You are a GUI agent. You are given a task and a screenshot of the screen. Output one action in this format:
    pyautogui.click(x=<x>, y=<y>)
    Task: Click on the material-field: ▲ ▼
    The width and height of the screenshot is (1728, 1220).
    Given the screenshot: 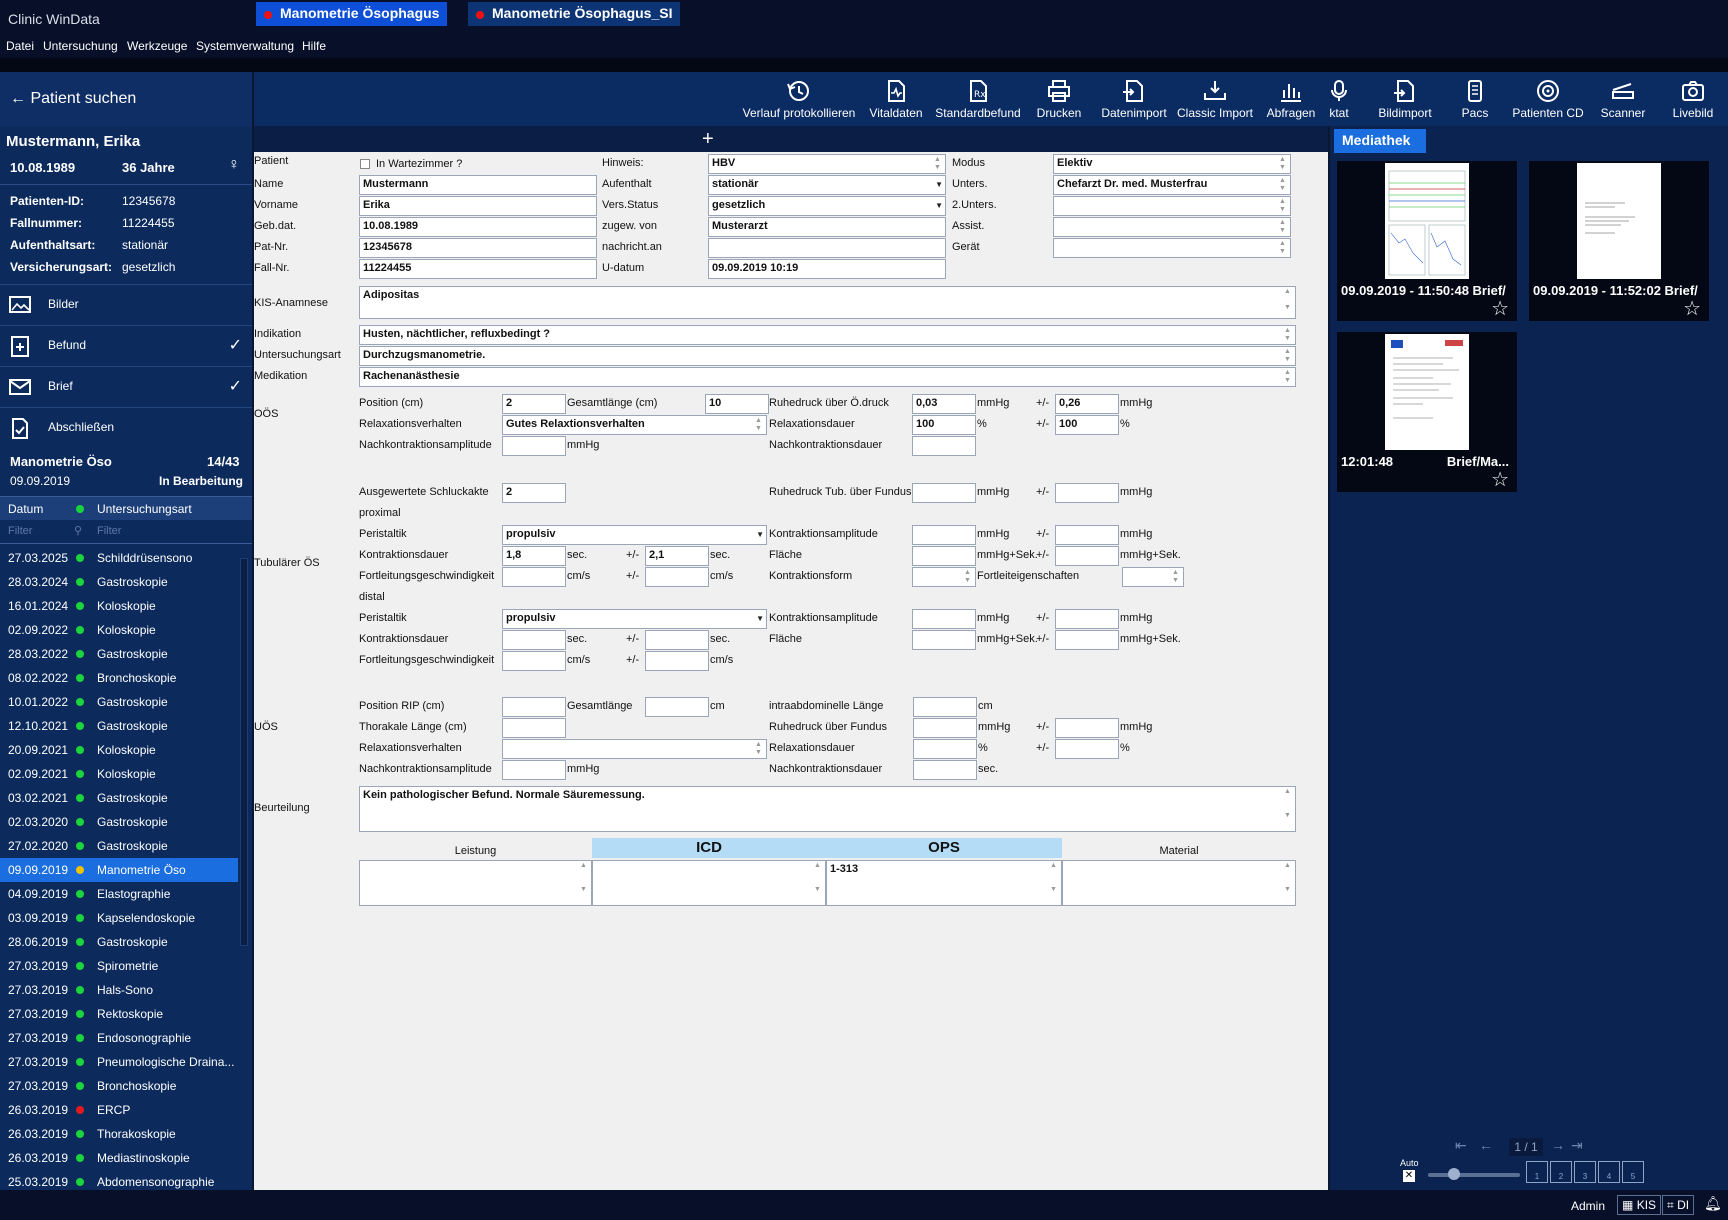 What is the action you would take?
    pyautogui.click(x=1179, y=883)
    